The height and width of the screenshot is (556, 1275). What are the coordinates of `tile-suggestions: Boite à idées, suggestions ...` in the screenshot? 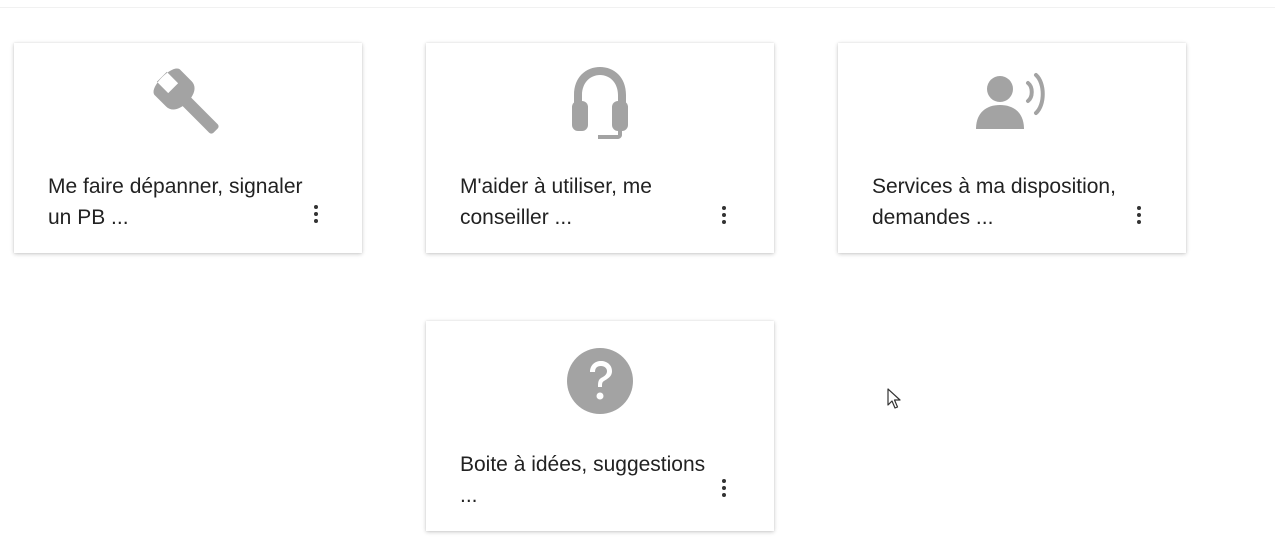 It's located at (600, 426).